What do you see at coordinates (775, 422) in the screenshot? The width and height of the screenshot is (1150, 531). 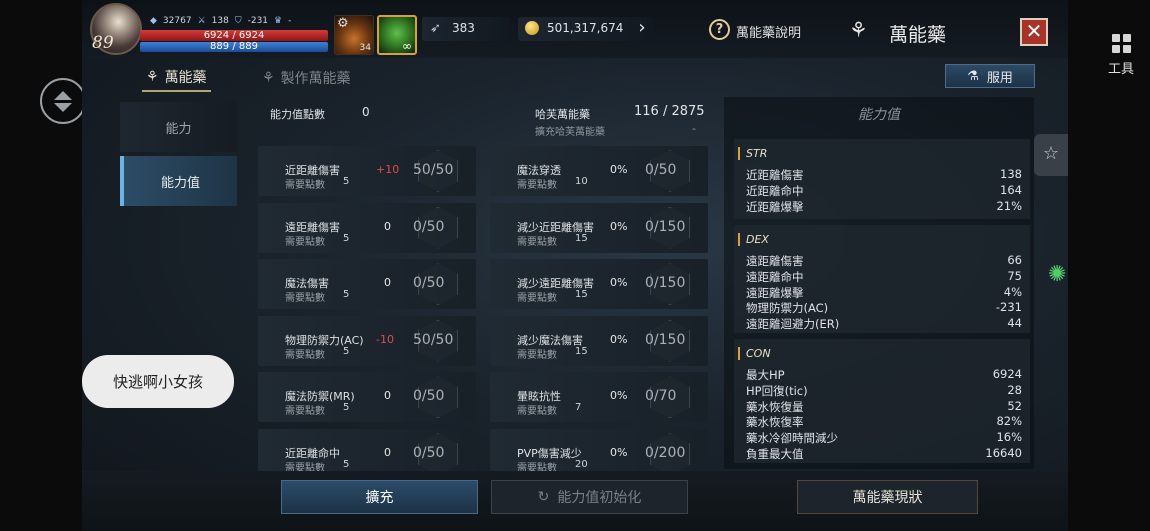 I see `stats-row-label: 藥水恢復率` at bounding box center [775, 422].